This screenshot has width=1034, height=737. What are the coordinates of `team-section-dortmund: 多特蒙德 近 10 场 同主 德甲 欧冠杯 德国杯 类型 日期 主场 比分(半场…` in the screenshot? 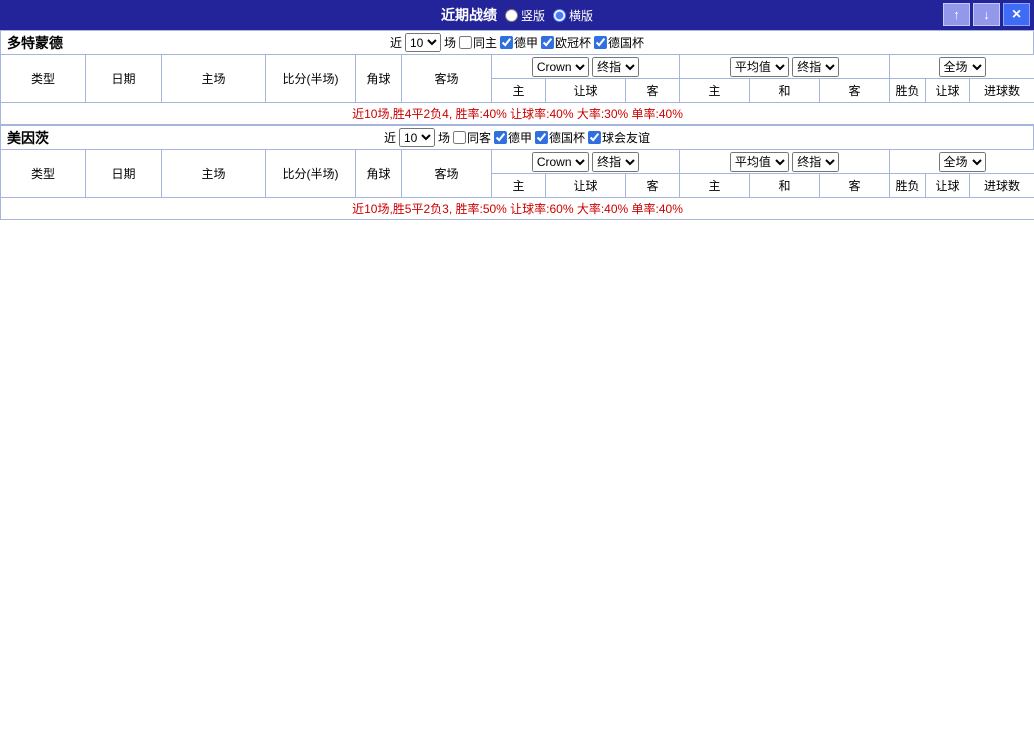 It's located at (517, 77).